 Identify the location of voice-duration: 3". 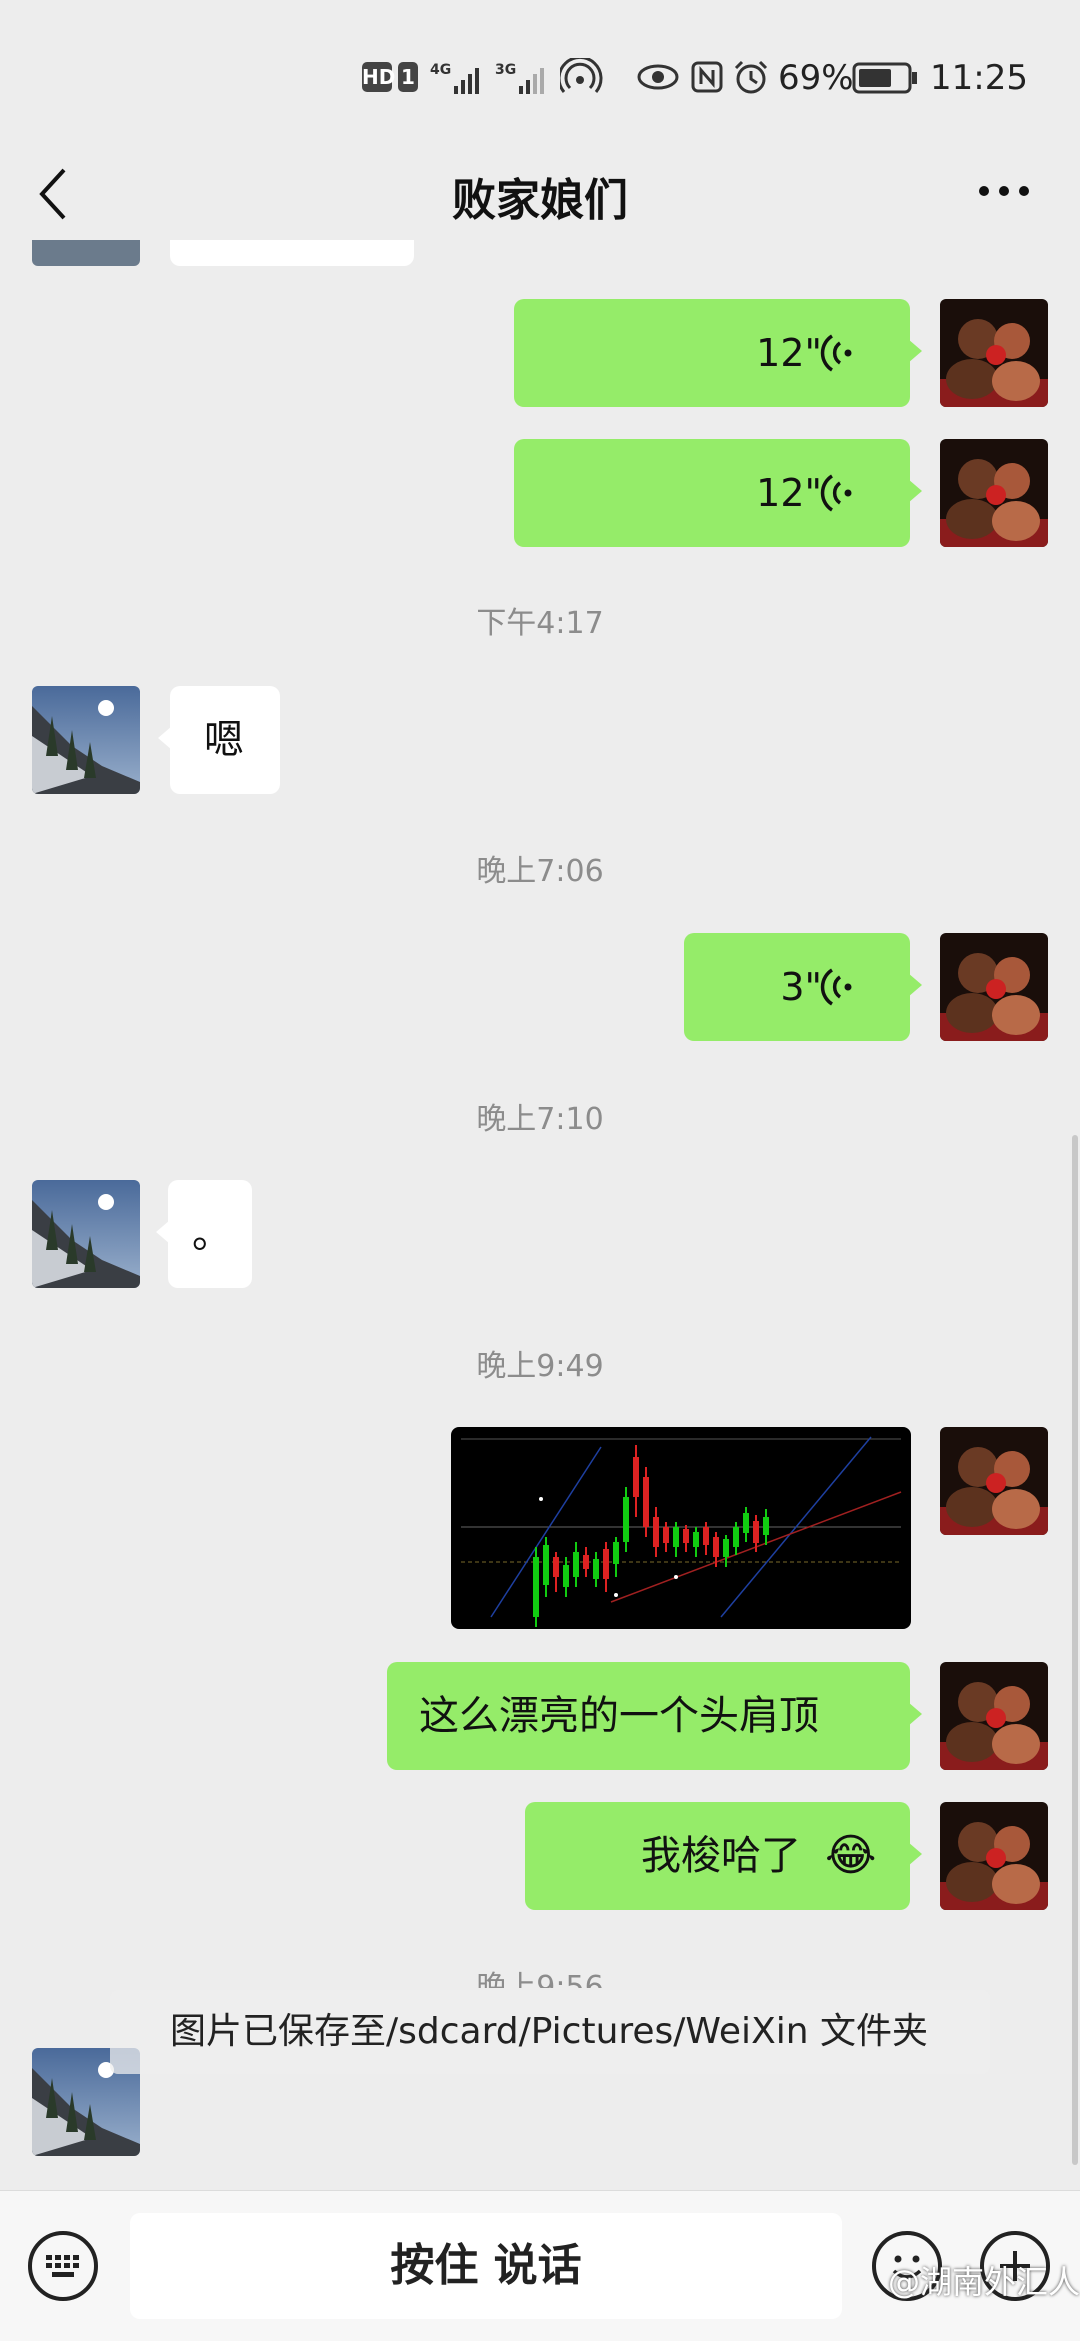
(801, 987).